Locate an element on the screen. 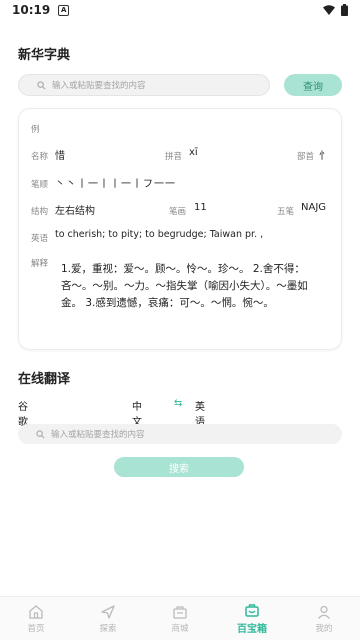 Image resolution: width=360 pixels, height=640 pixels. wubi-label: 五笔 is located at coordinates (286, 212).